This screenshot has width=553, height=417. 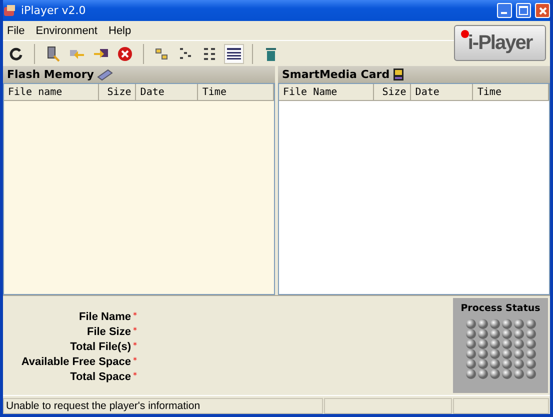 I want to click on info-label: File Name, so click(x=104, y=316).